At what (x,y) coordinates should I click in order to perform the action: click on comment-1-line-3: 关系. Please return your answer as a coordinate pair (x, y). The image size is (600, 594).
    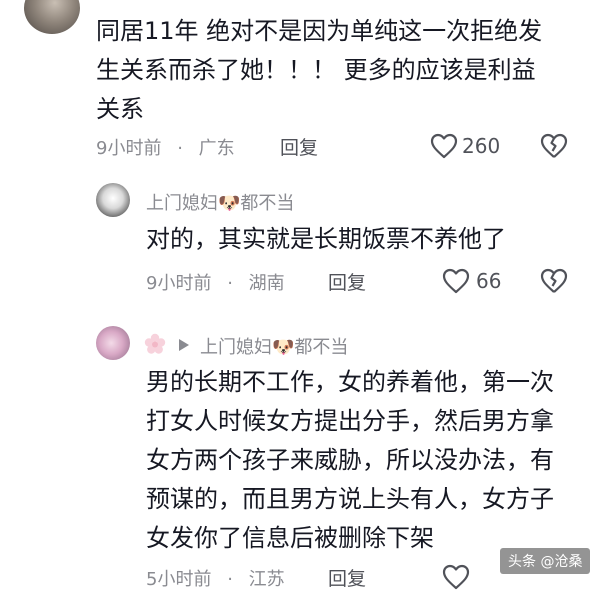
    Looking at the image, I should click on (120, 109).